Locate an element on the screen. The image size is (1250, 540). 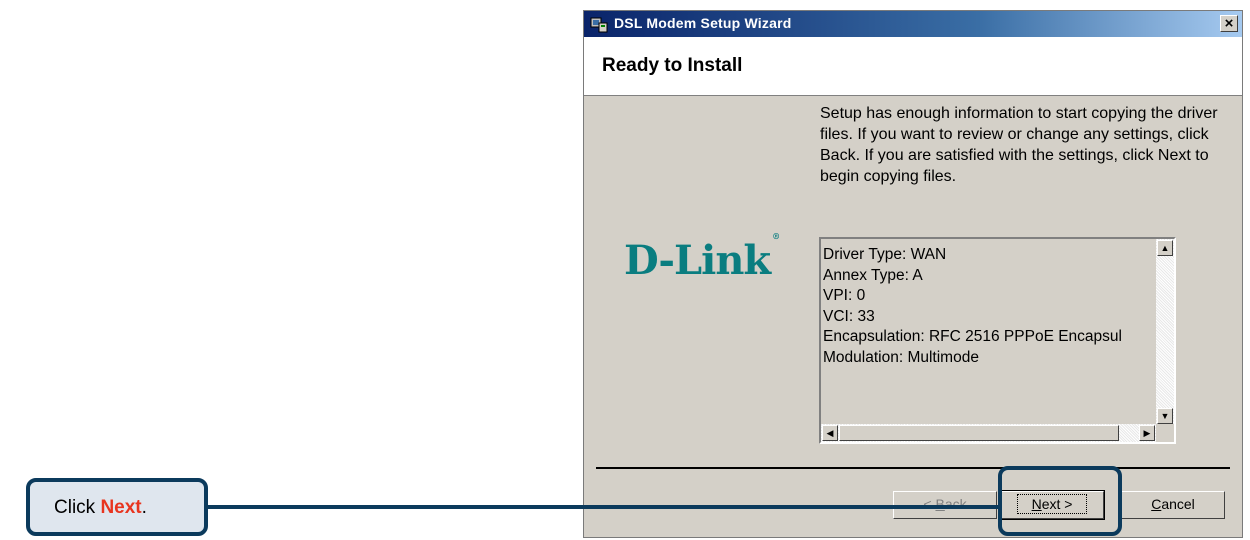
dlink-logo: D-Link® is located at coordinates (702, 257).